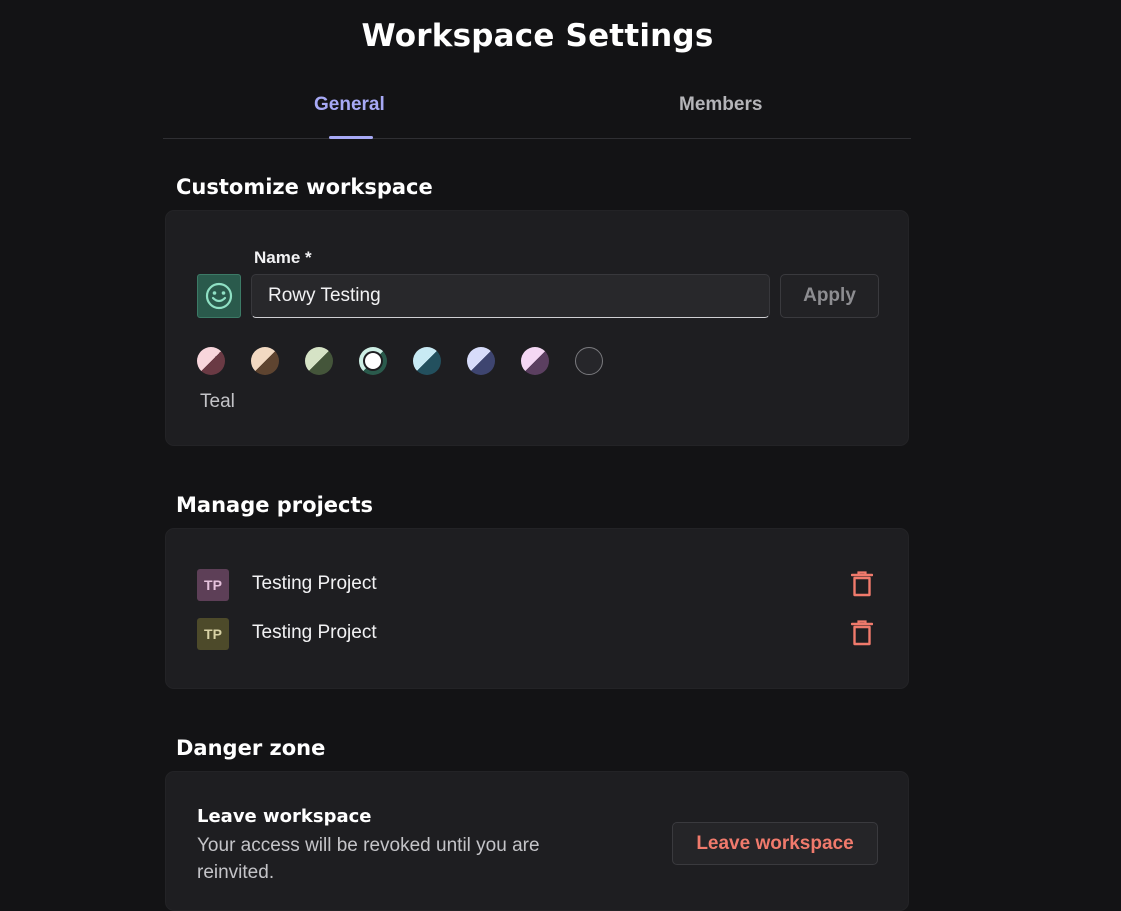  What do you see at coordinates (265, 361) in the screenshot?
I see `swatch-orange` at bounding box center [265, 361].